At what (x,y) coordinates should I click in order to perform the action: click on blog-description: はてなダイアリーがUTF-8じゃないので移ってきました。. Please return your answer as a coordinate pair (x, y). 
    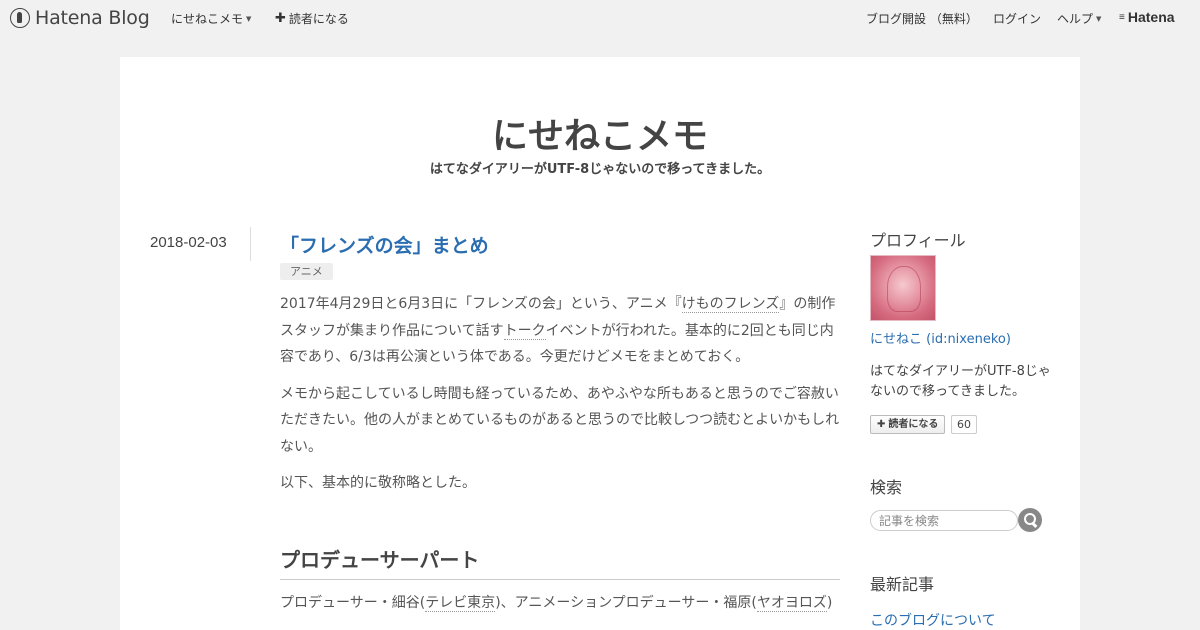
    Looking at the image, I should click on (600, 169).